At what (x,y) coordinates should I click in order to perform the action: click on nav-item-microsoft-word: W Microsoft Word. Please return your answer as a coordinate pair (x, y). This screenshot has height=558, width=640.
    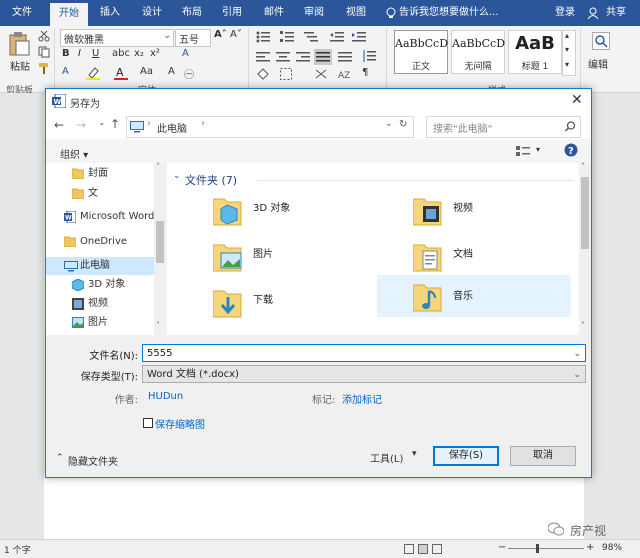
    Looking at the image, I should click on (100, 217).